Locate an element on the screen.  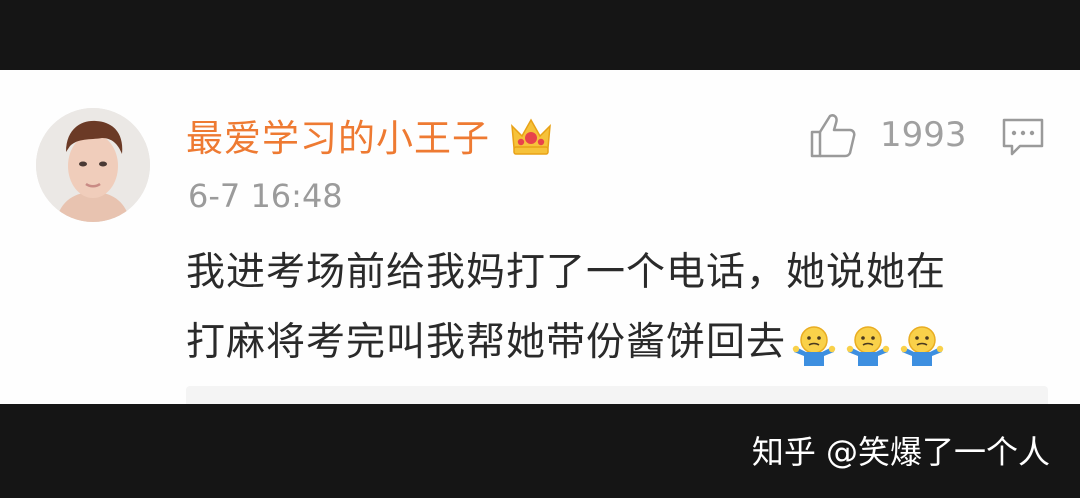
thumbs-up-icon is located at coordinates (833, 135).